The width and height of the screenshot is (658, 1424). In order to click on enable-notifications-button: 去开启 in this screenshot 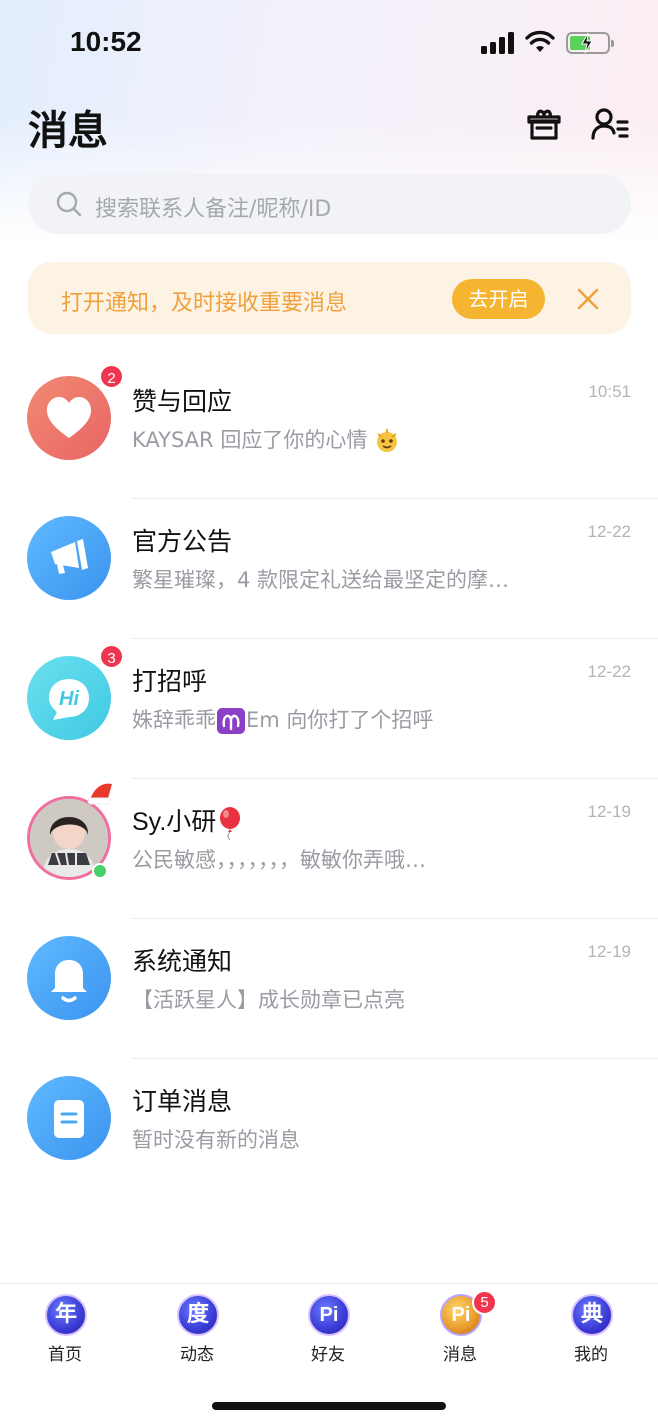, I will do `click(498, 299)`.